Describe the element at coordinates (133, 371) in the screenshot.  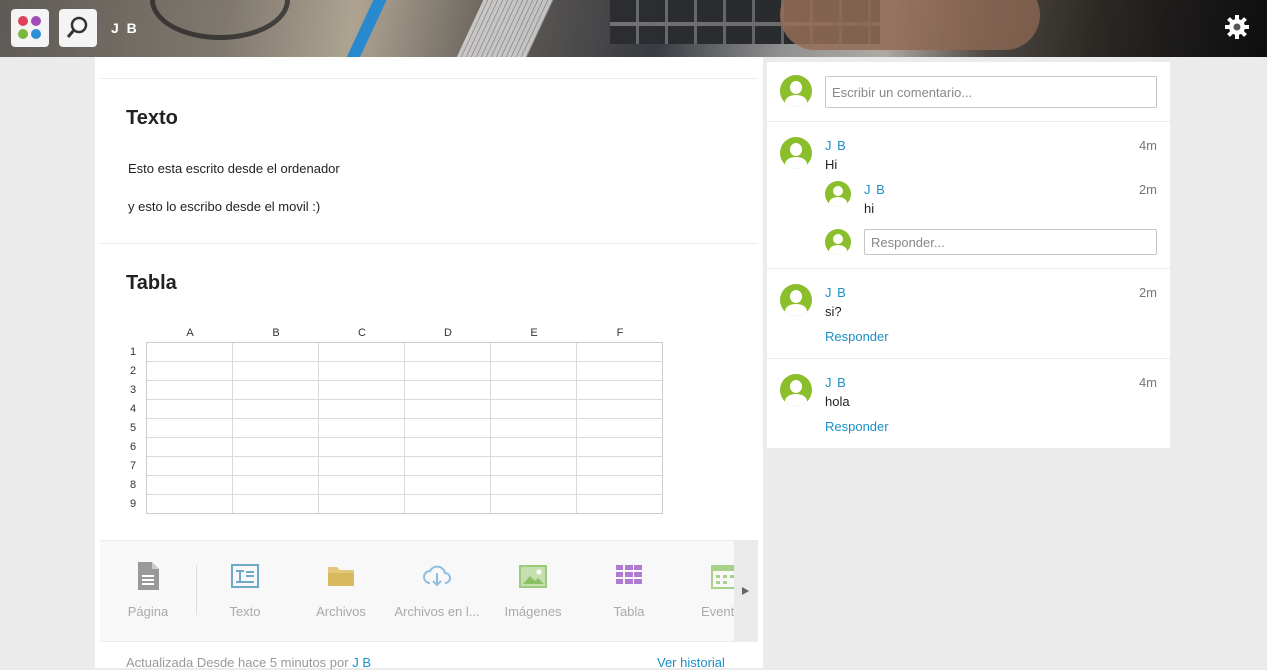
I see `row-header: 2` at that location.